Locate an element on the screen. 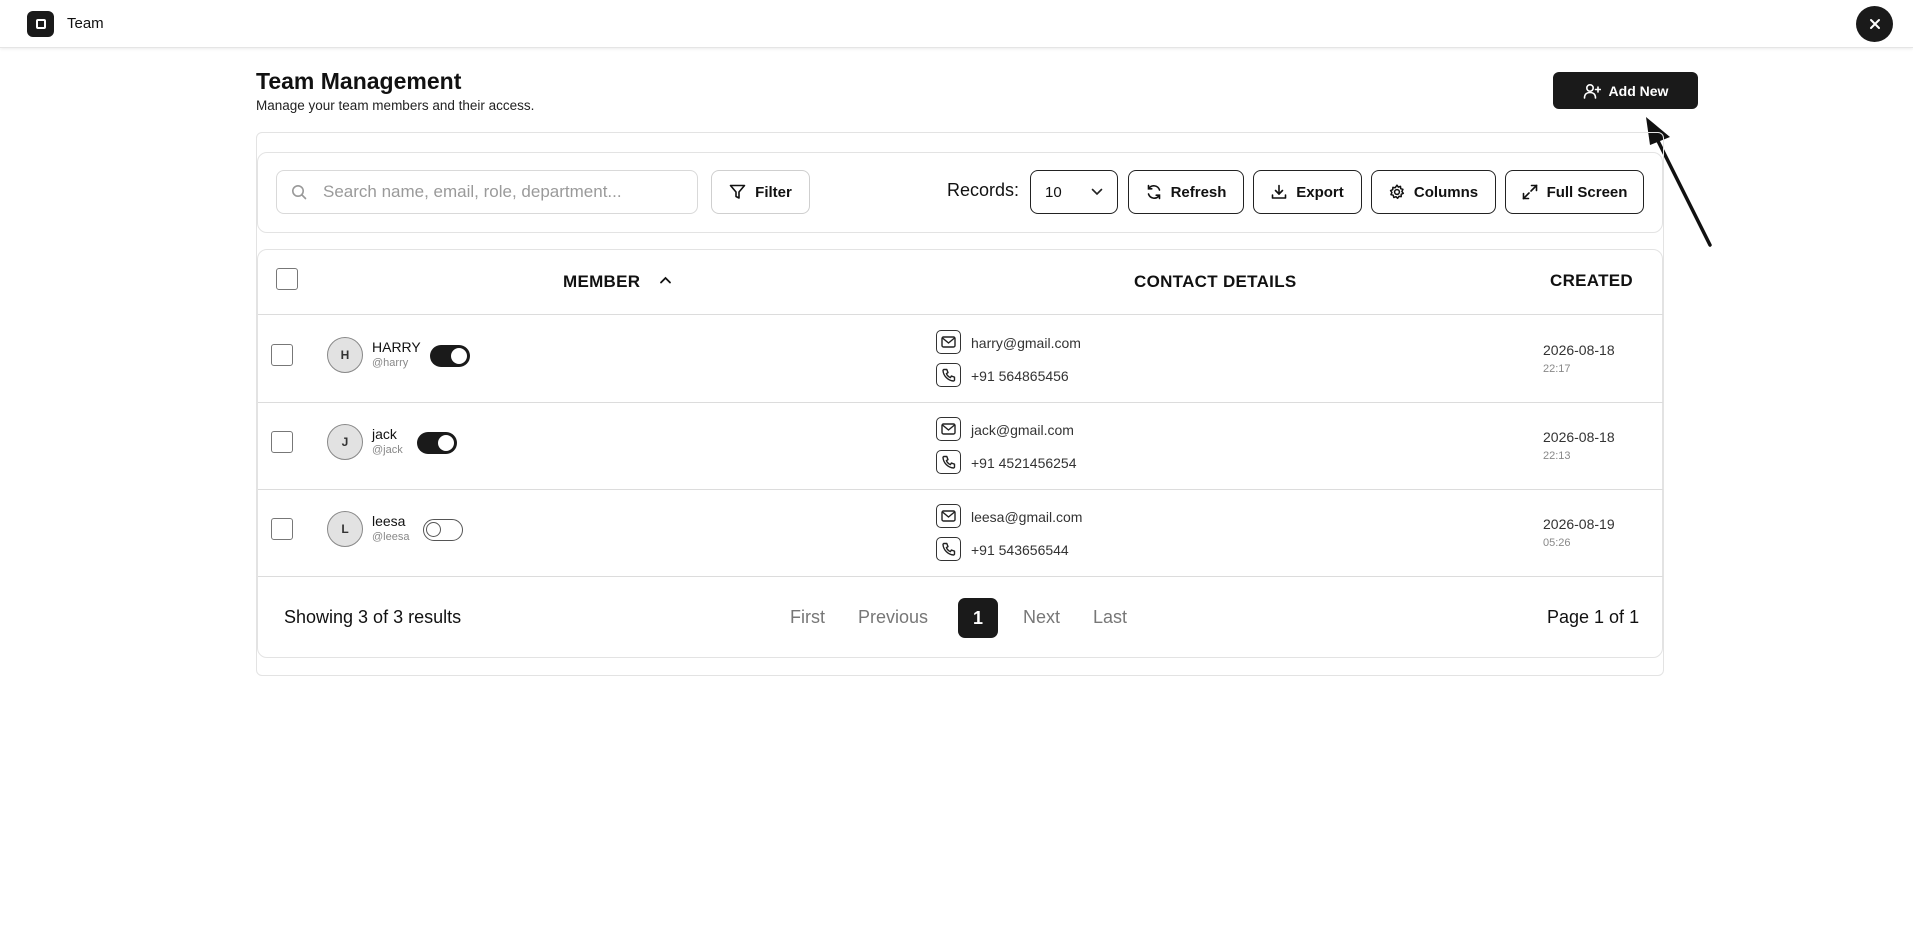 This screenshot has height=938, width=1913. export-button: Export is located at coordinates (1307, 192).